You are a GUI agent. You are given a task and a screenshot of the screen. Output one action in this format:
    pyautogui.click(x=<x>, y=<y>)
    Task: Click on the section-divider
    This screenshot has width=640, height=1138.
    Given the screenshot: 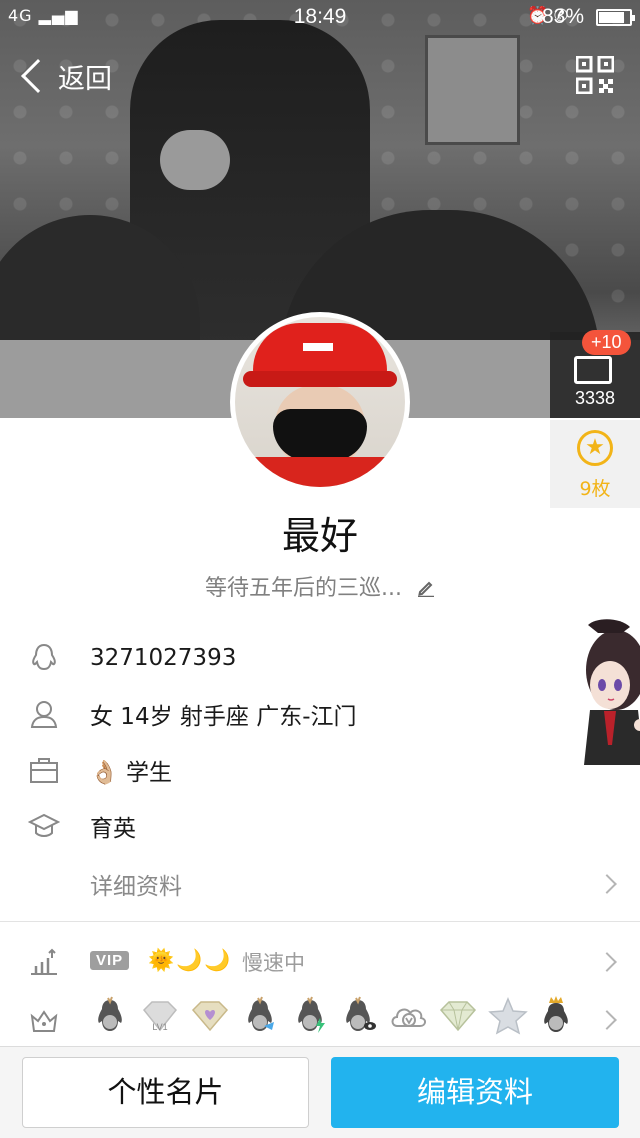 What is the action you would take?
    pyautogui.click(x=320, y=921)
    